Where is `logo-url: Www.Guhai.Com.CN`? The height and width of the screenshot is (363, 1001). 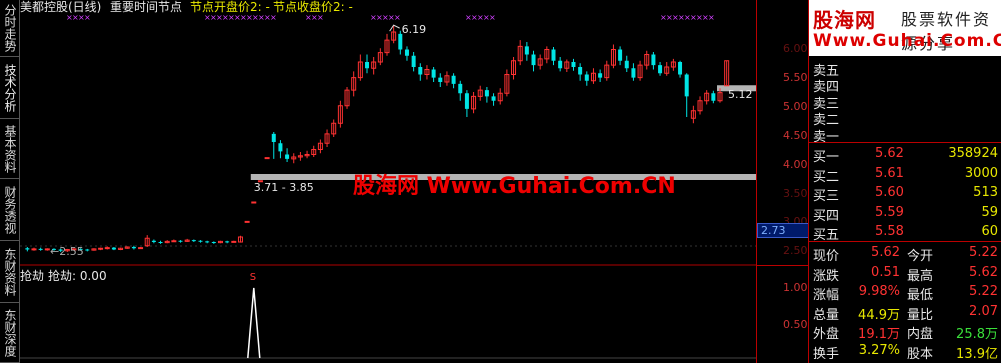 logo-url: Www.Guhai.Com.CN is located at coordinates (907, 41).